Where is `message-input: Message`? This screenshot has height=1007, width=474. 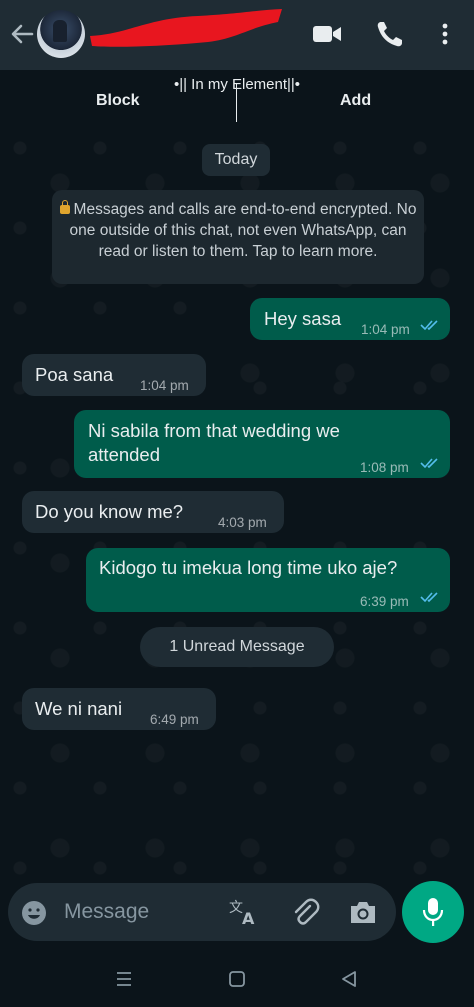
message-input: Message is located at coordinates (106, 912).